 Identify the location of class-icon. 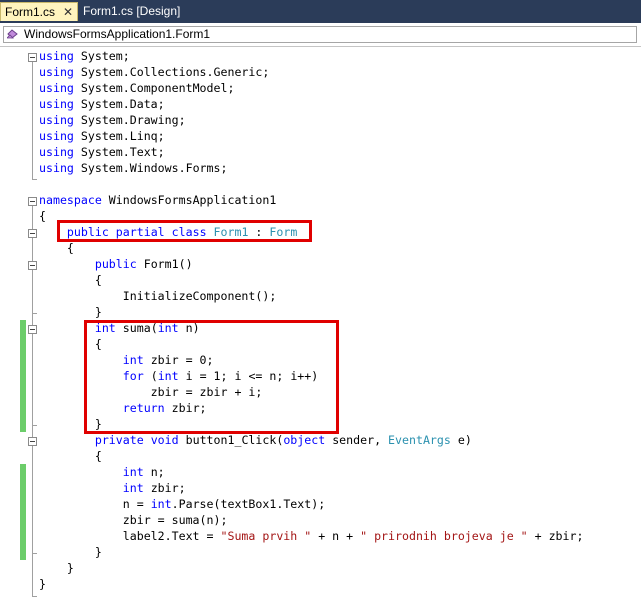
(12, 34).